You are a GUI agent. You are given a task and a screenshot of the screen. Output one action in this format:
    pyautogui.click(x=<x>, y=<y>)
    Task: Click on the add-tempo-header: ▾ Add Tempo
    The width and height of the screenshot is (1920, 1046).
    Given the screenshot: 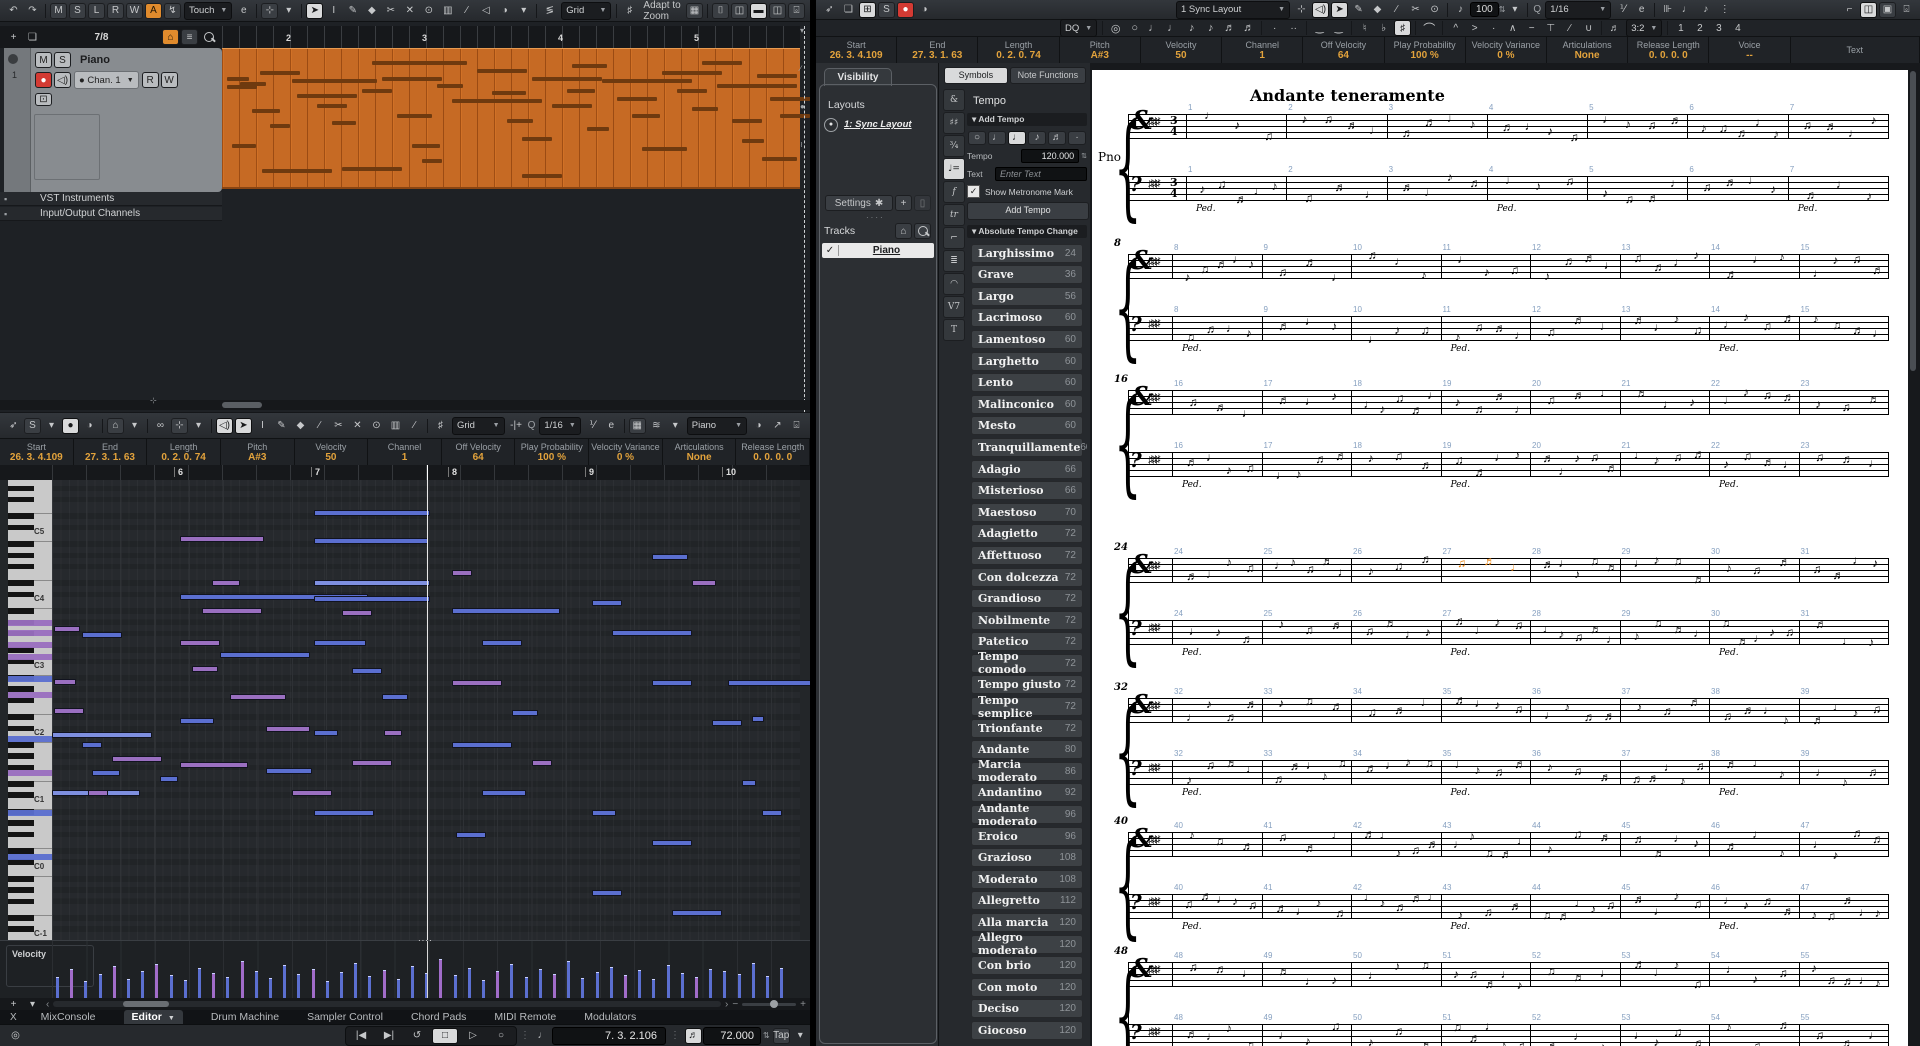 What is the action you would take?
    pyautogui.click(x=1027, y=119)
    